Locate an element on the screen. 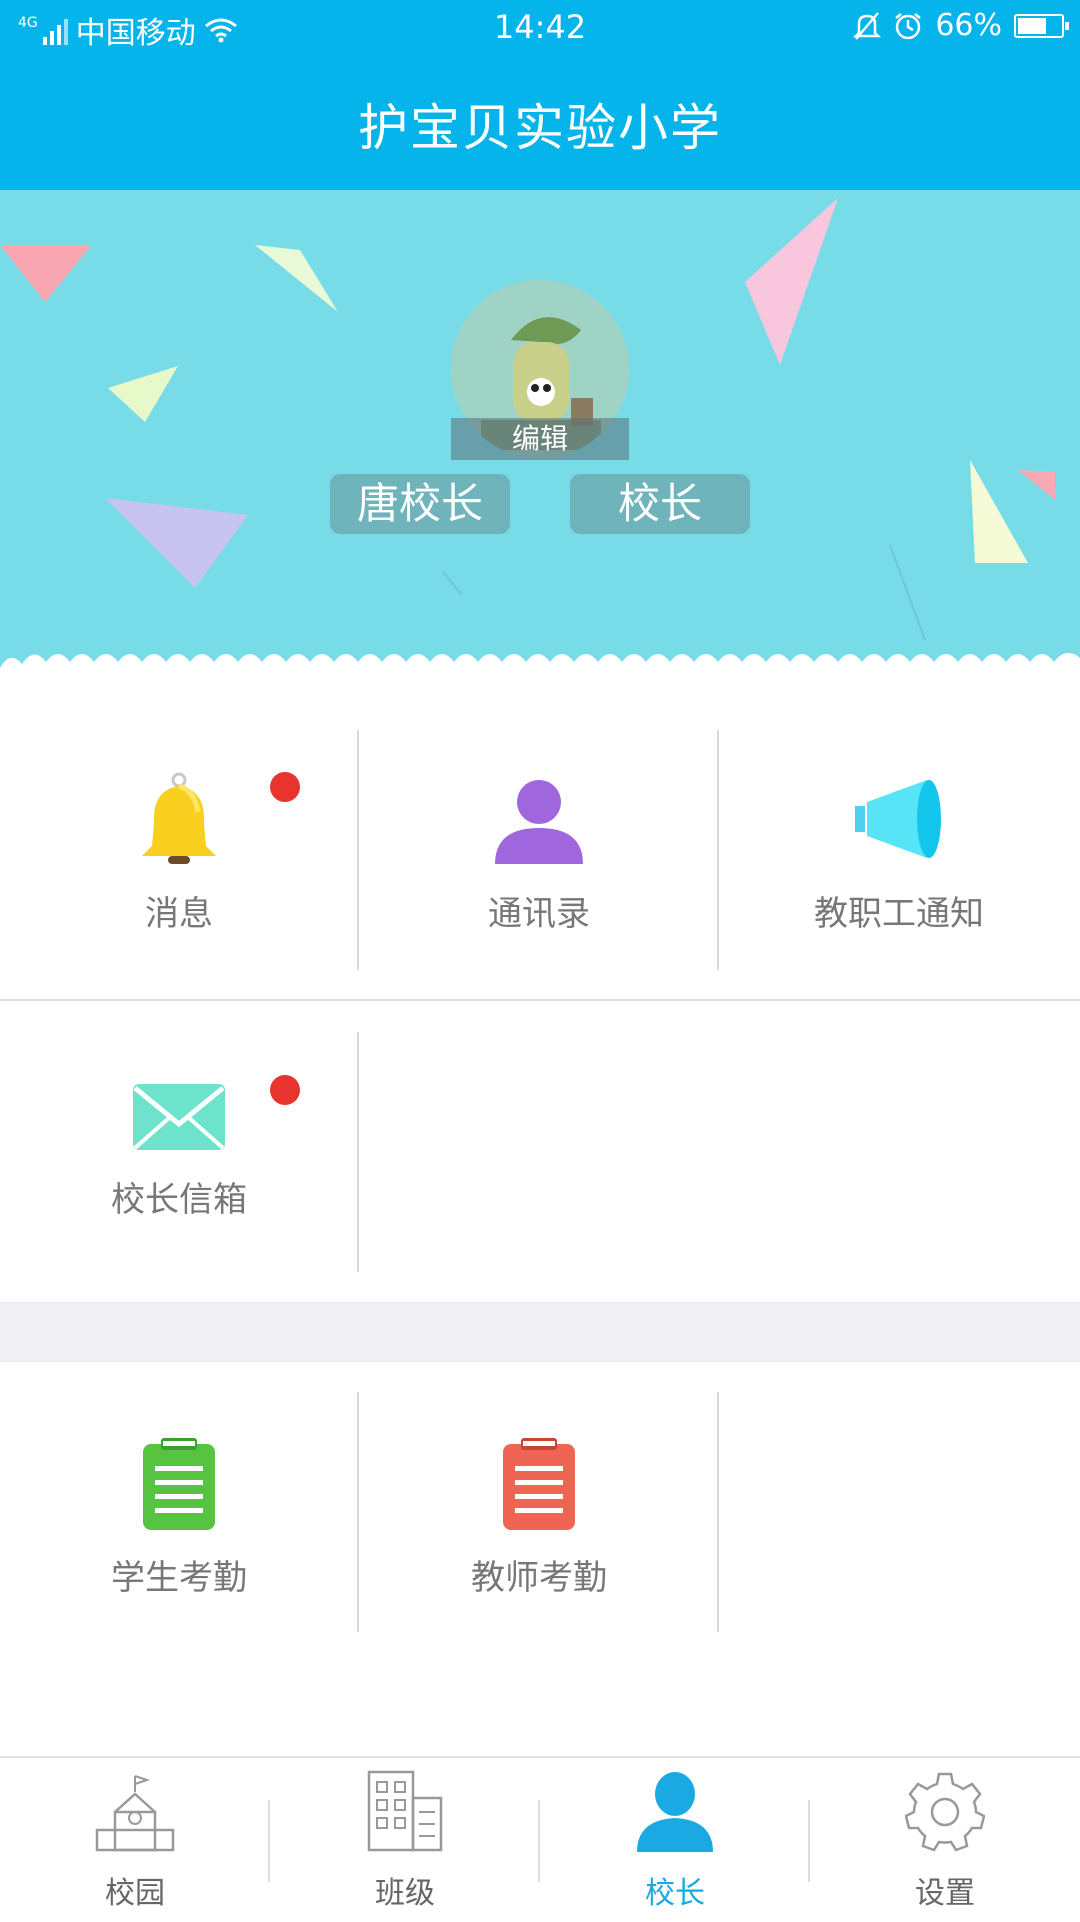 The height and width of the screenshot is (1922, 1080). bottom-tab-bar: 校园 班级 校长 设置 is located at coordinates (540, 1839).